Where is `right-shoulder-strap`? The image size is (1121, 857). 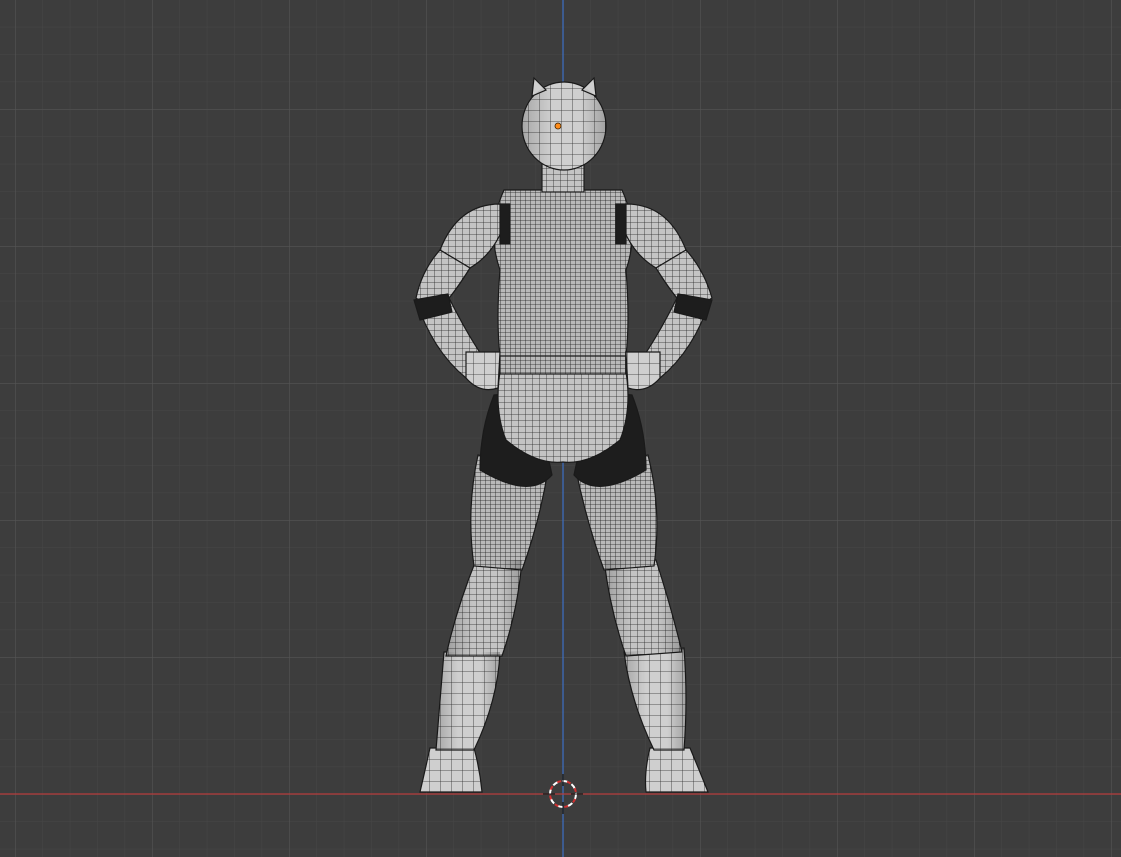
right-shoulder-strap is located at coordinates (621, 224).